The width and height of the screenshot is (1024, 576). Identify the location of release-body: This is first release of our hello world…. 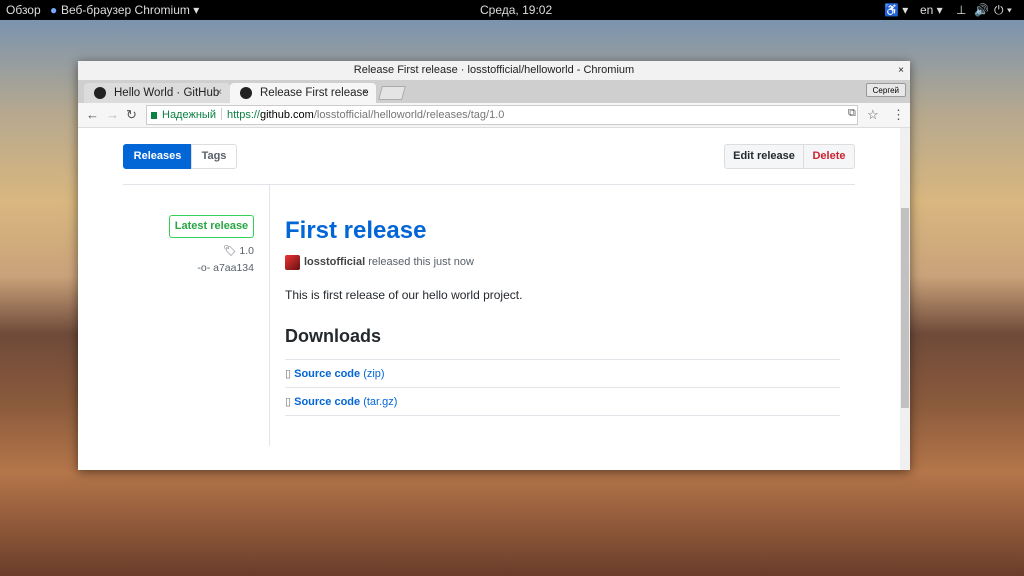
(404, 295).